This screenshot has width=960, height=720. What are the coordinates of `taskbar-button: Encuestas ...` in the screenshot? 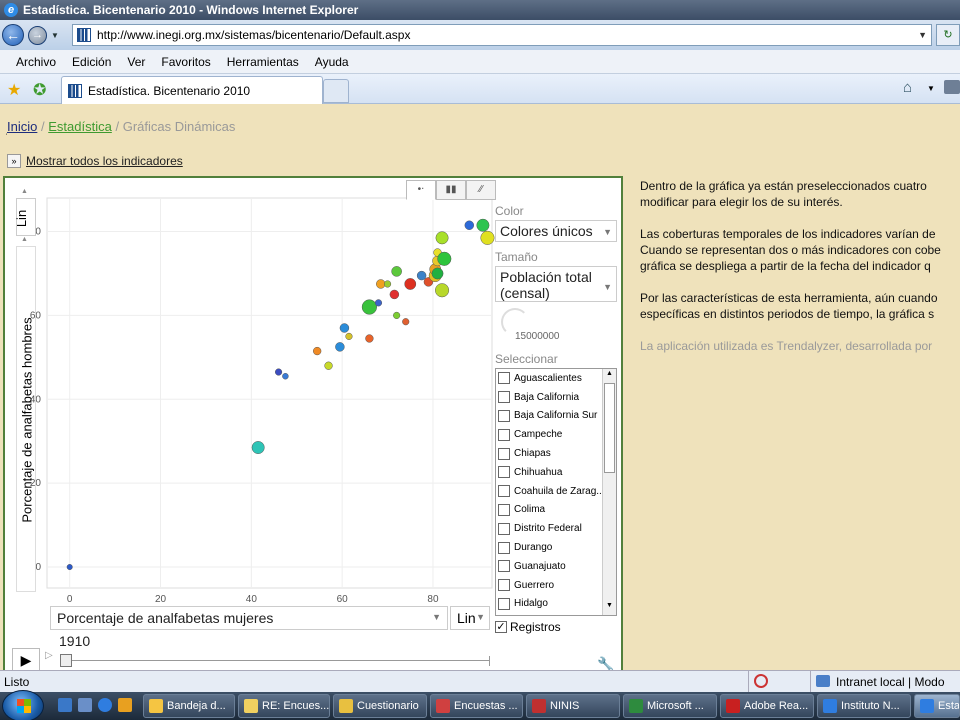 It's located at (476, 706).